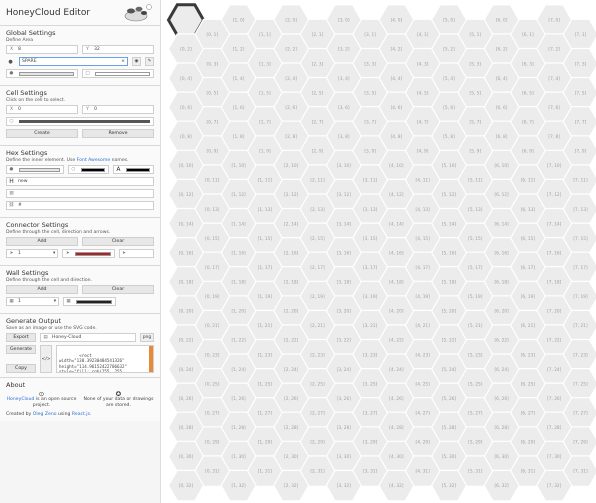  Describe the element at coordinates (42, 73) in the screenshot. I see `global-fill-color: ●` at that location.